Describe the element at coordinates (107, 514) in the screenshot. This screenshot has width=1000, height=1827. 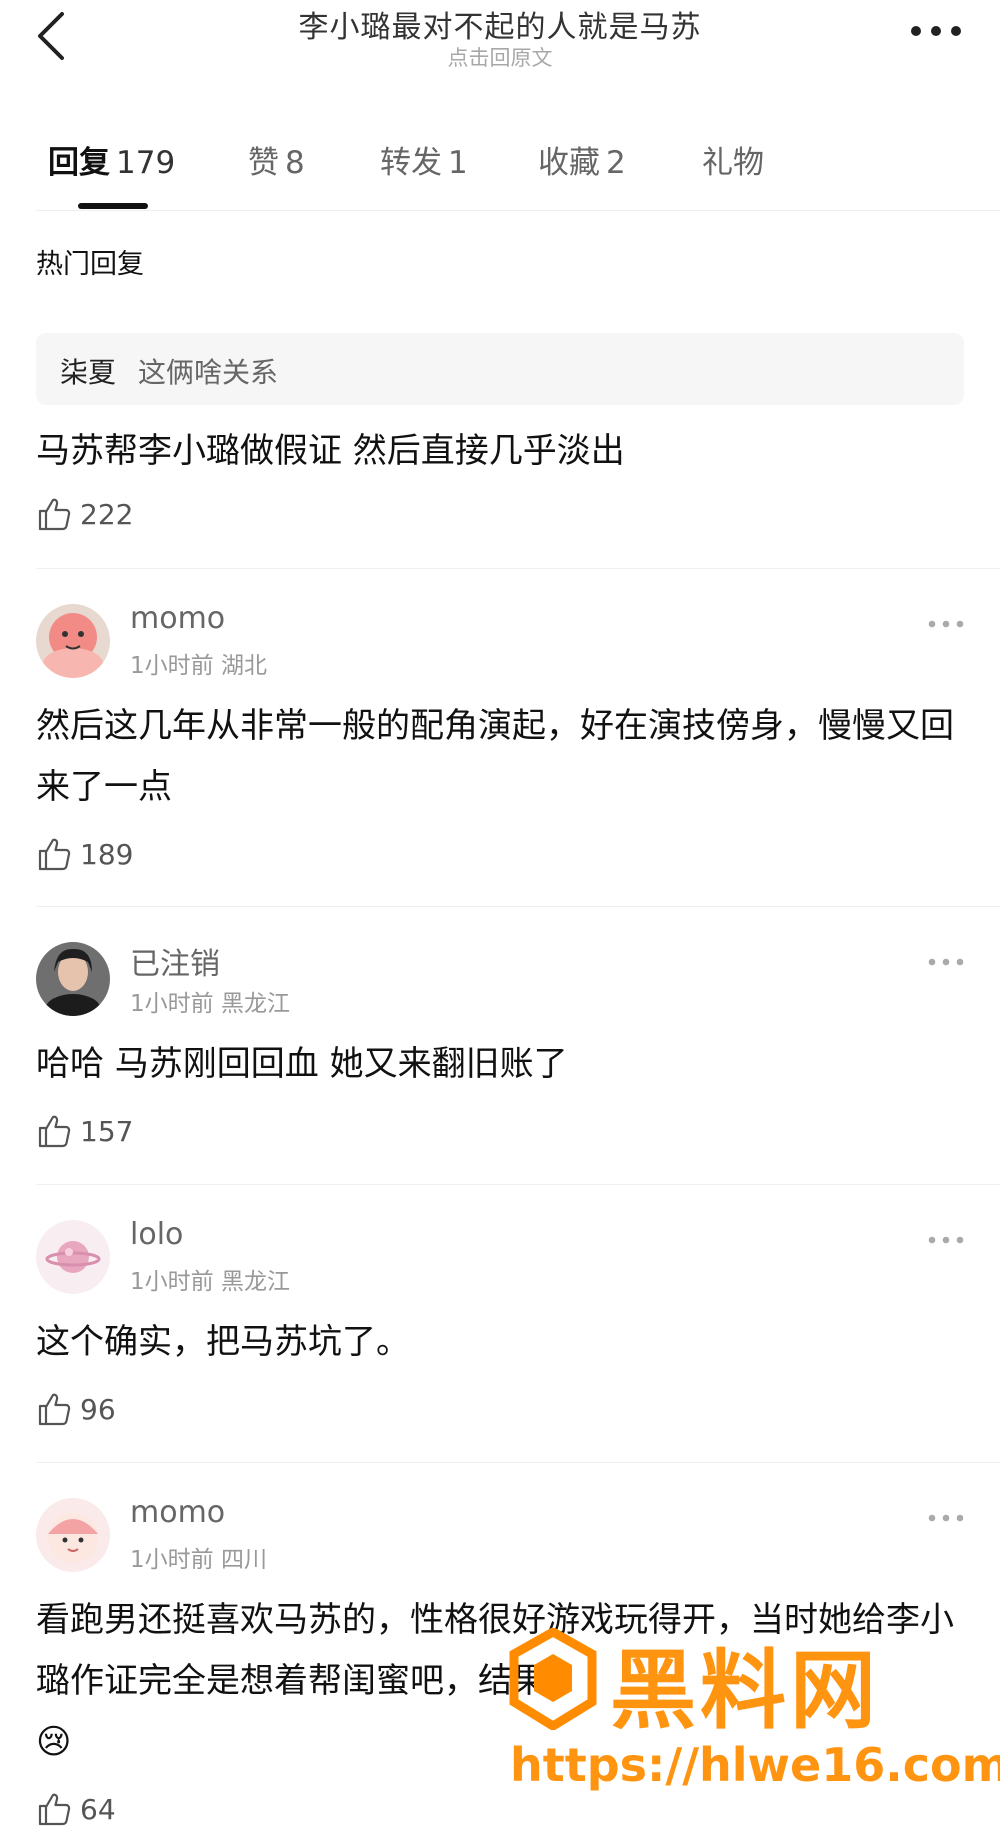
I see `like-count: 222` at that location.